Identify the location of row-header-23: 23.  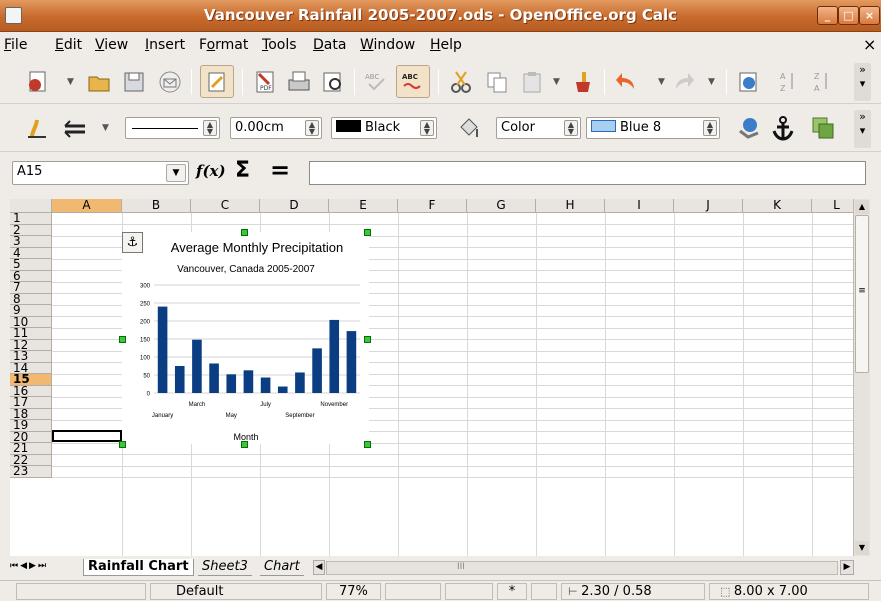
(31, 471).